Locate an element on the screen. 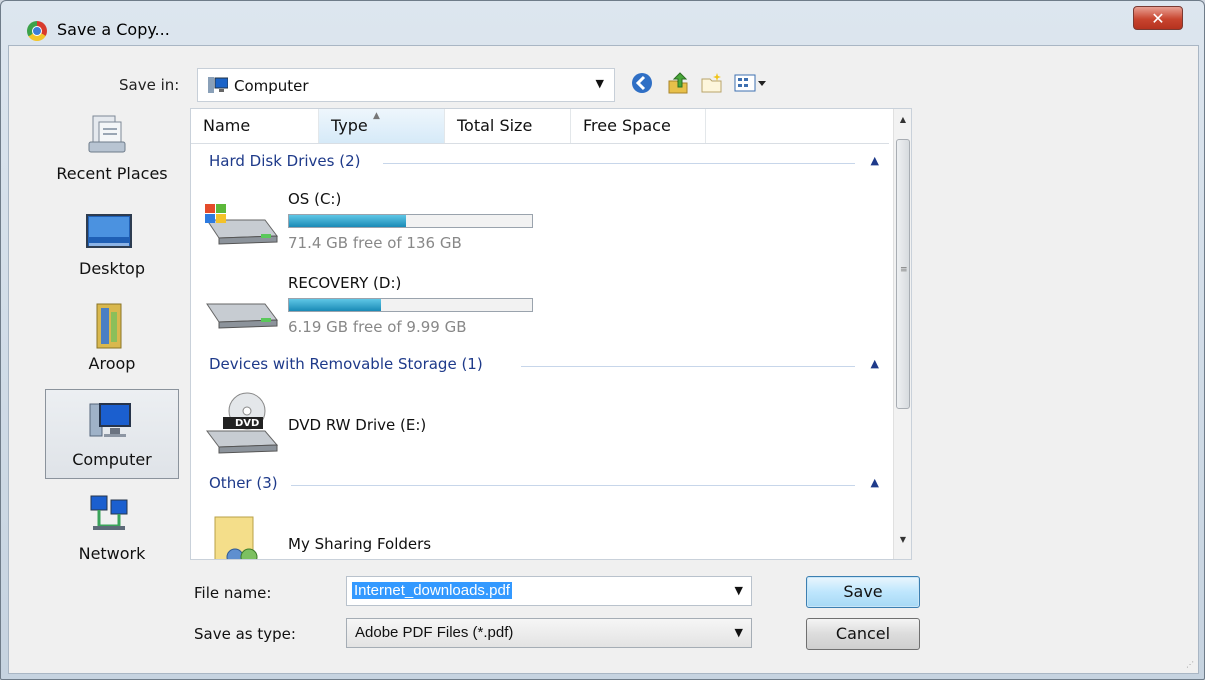 This screenshot has width=1205, height=680. browser-logo-icon is located at coordinates (37, 31).